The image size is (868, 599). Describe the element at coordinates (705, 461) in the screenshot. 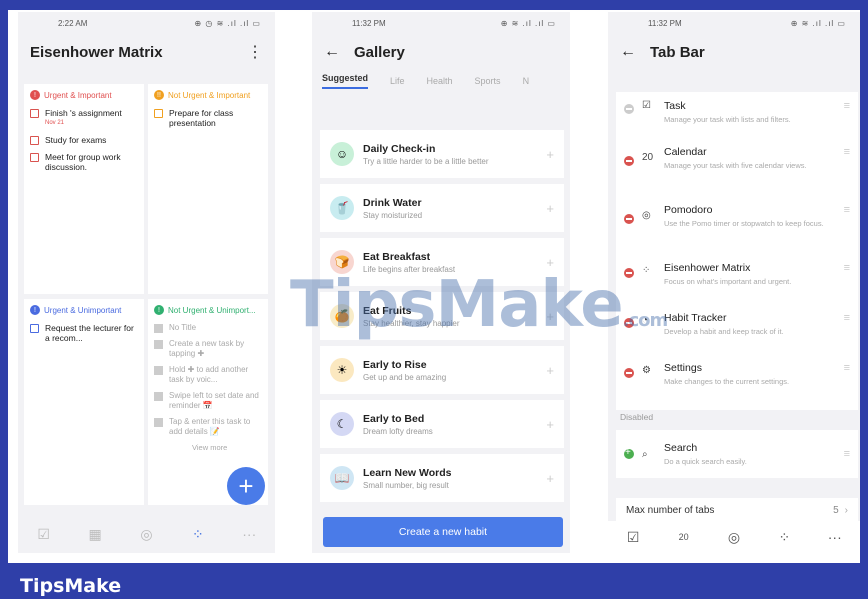

I see `tab-desc: Do a quick search easily.` at that location.